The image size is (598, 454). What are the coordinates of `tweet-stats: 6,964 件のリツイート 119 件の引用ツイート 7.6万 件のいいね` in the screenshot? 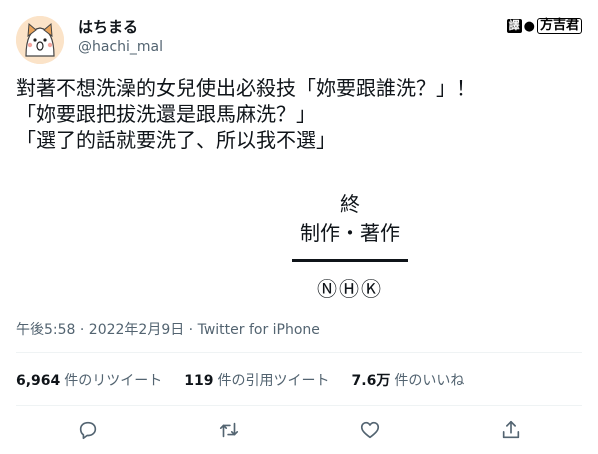 It's located at (240, 380).